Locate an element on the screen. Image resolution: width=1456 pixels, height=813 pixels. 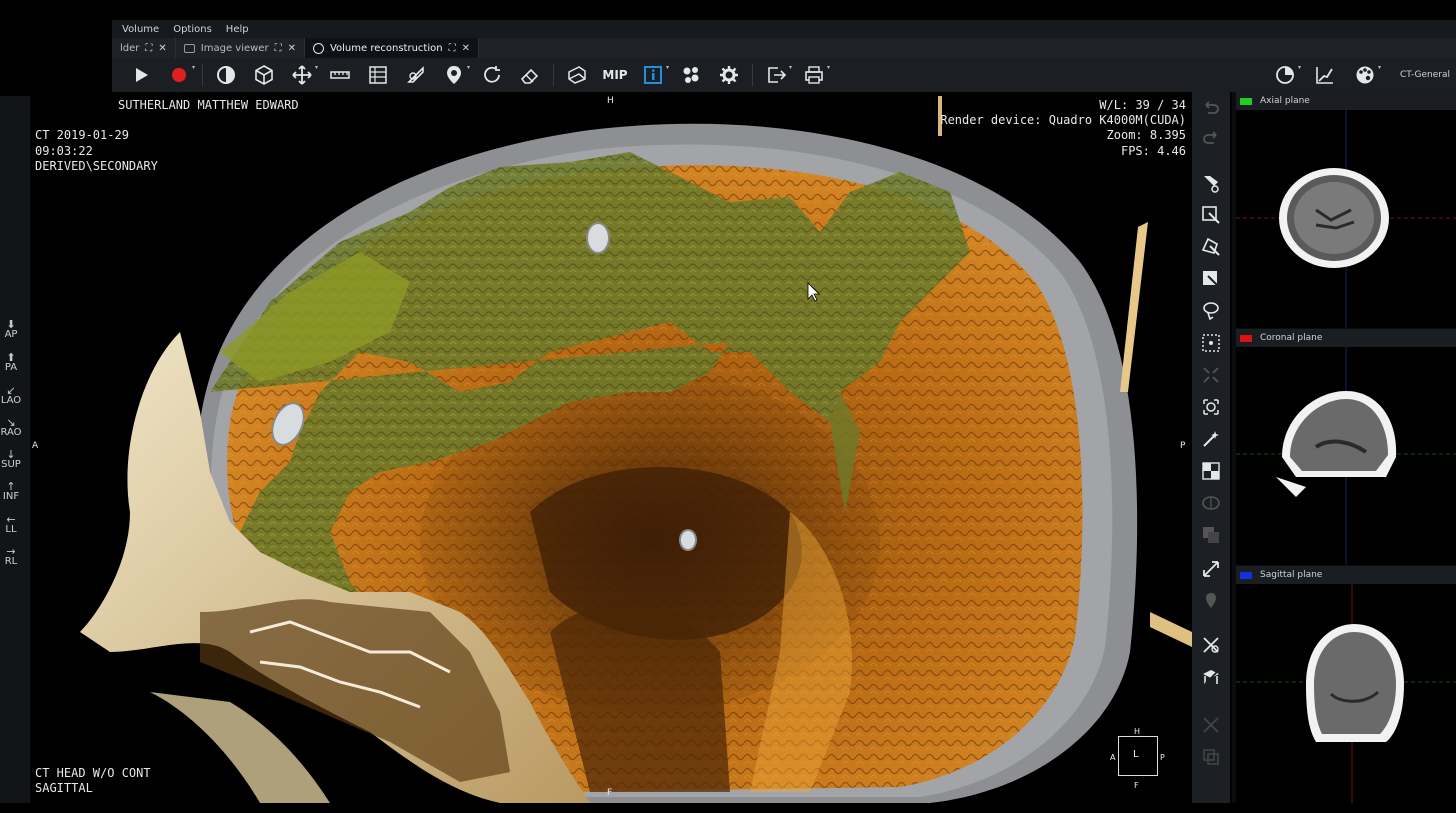
expand-button is located at coordinates (1211, 569).